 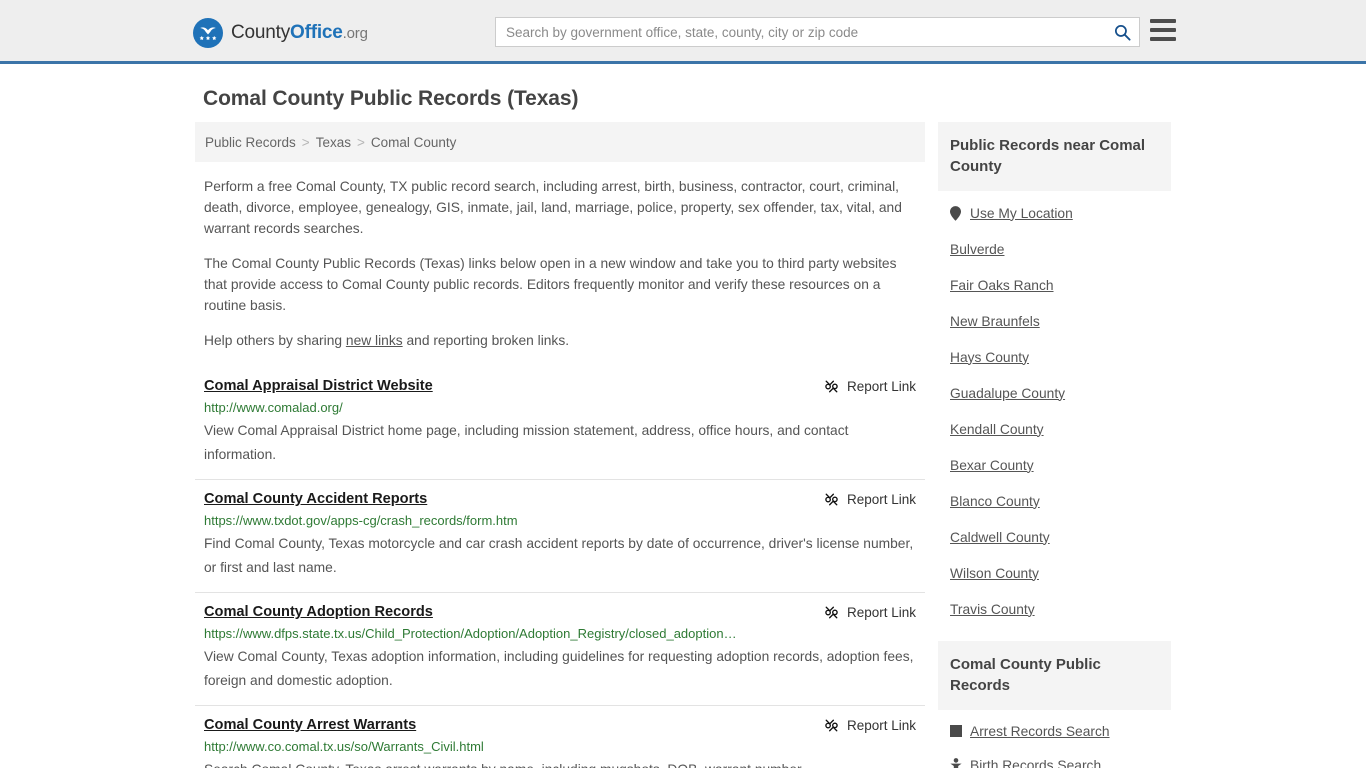 What do you see at coordinates (995, 501) in the screenshot?
I see `sidebar-link: Blanco County` at bounding box center [995, 501].